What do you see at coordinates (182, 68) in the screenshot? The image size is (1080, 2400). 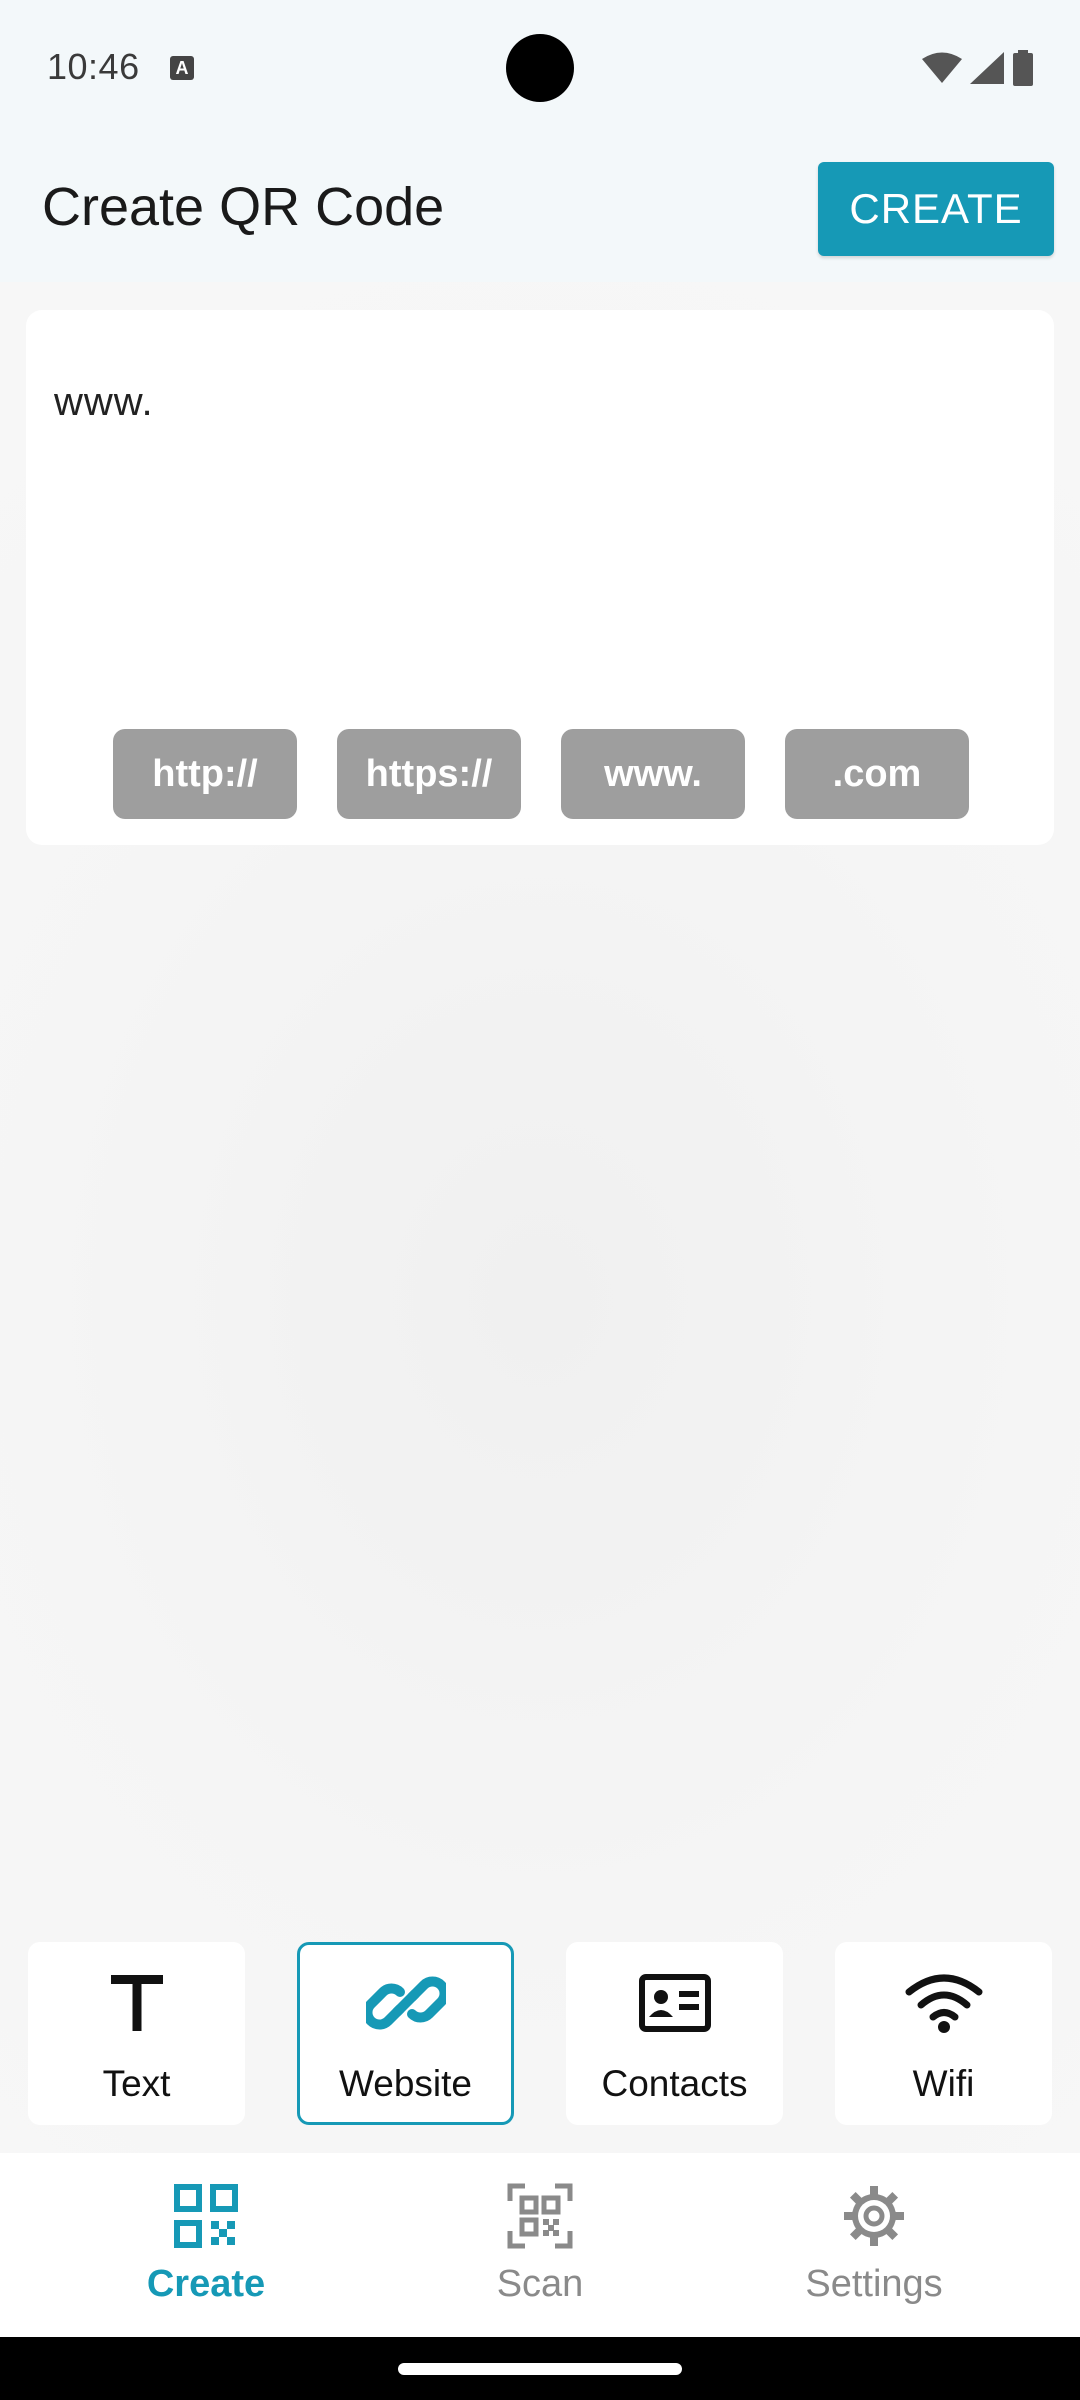 I see `notification-icon: A` at bounding box center [182, 68].